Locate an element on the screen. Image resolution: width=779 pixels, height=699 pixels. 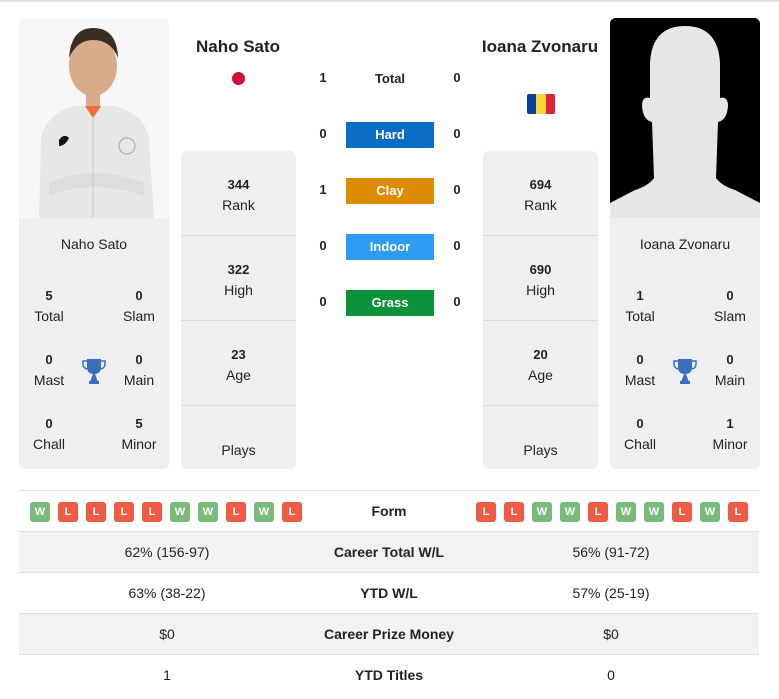
form-label: Form is located at coordinates (389, 511).